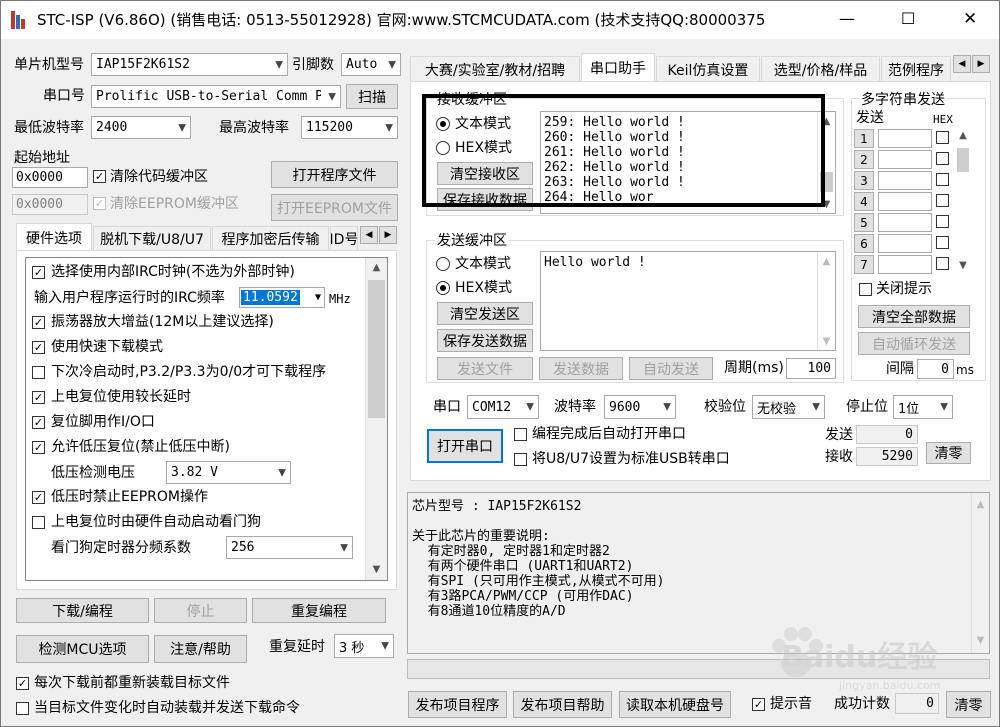 The width and height of the screenshot is (1000, 727). What do you see at coordinates (916, 69) in the screenshot?
I see `tab-examples: 范例程序` at bounding box center [916, 69].